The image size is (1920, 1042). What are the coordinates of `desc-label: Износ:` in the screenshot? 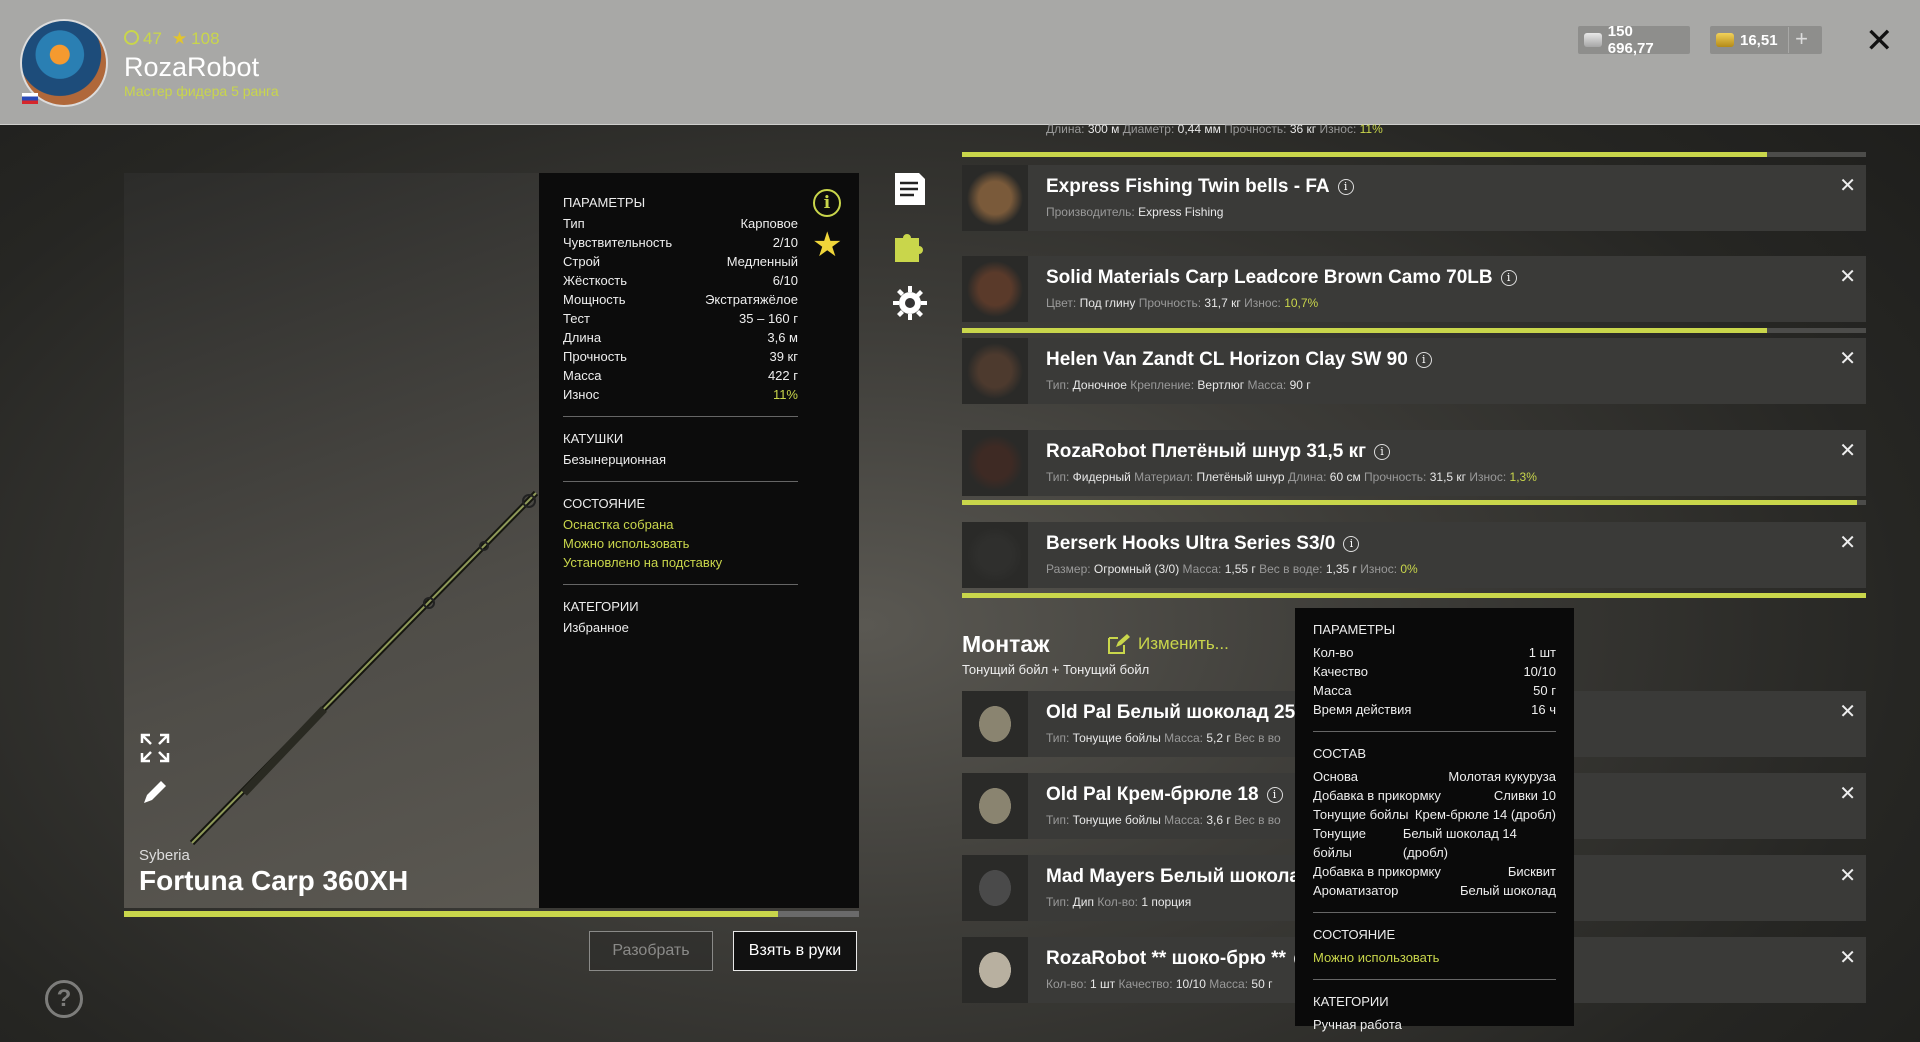 It's located at (1380, 569).